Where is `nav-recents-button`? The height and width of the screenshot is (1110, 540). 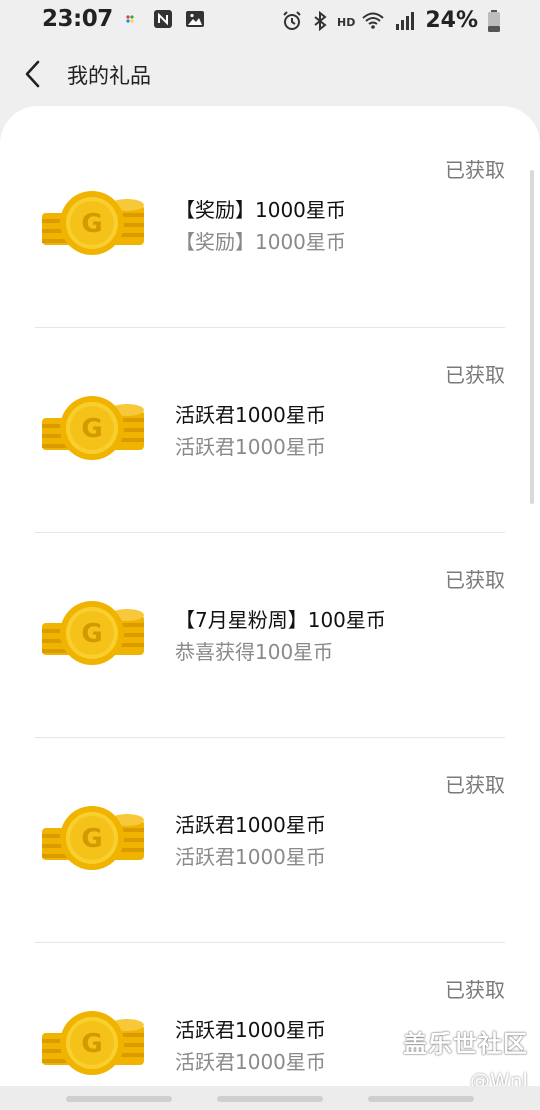 nav-recents-button is located at coordinates (119, 1099).